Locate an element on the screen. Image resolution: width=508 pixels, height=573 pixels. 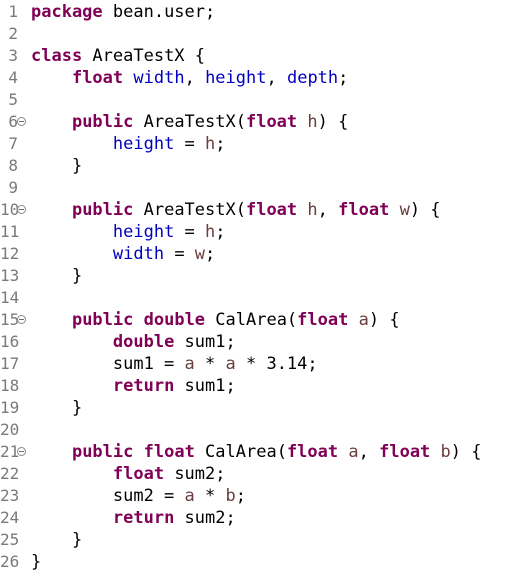
parameter-token: w is located at coordinates (404, 210).